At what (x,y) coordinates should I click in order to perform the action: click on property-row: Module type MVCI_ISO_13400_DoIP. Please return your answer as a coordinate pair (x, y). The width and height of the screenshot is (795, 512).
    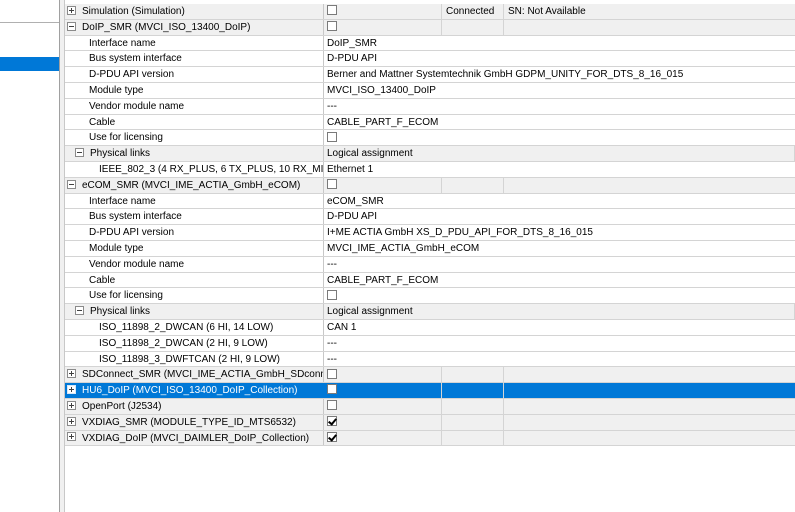
    Looking at the image, I should click on (430, 90).